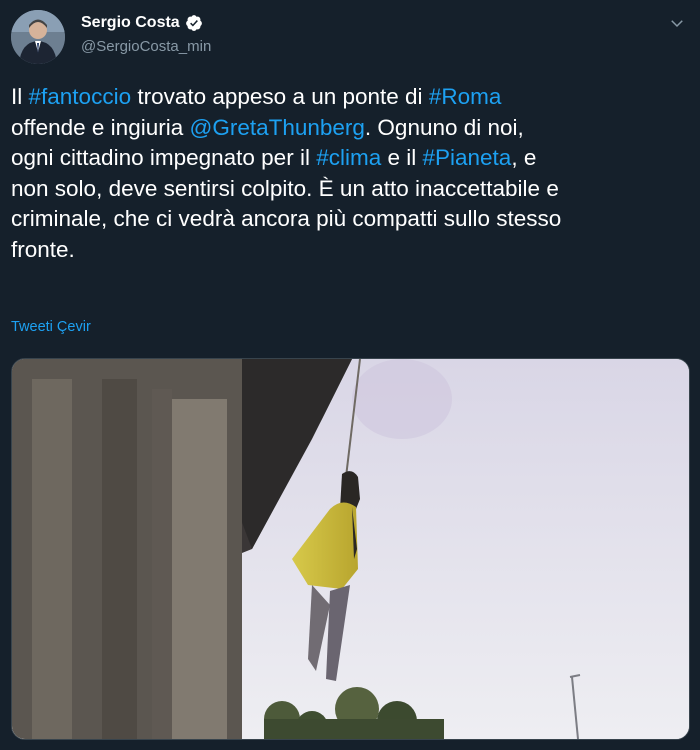  Describe the element at coordinates (20, 96) in the screenshot. I see `tweet-text-segment: Il` at that location.